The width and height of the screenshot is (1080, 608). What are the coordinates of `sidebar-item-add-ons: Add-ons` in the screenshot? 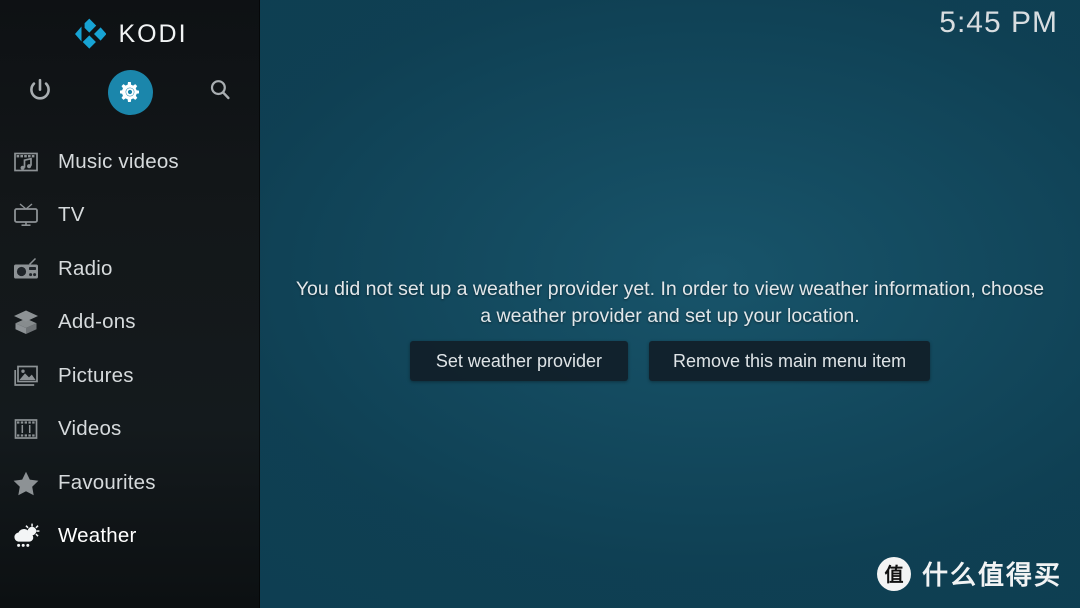 It's located at (130, 323).